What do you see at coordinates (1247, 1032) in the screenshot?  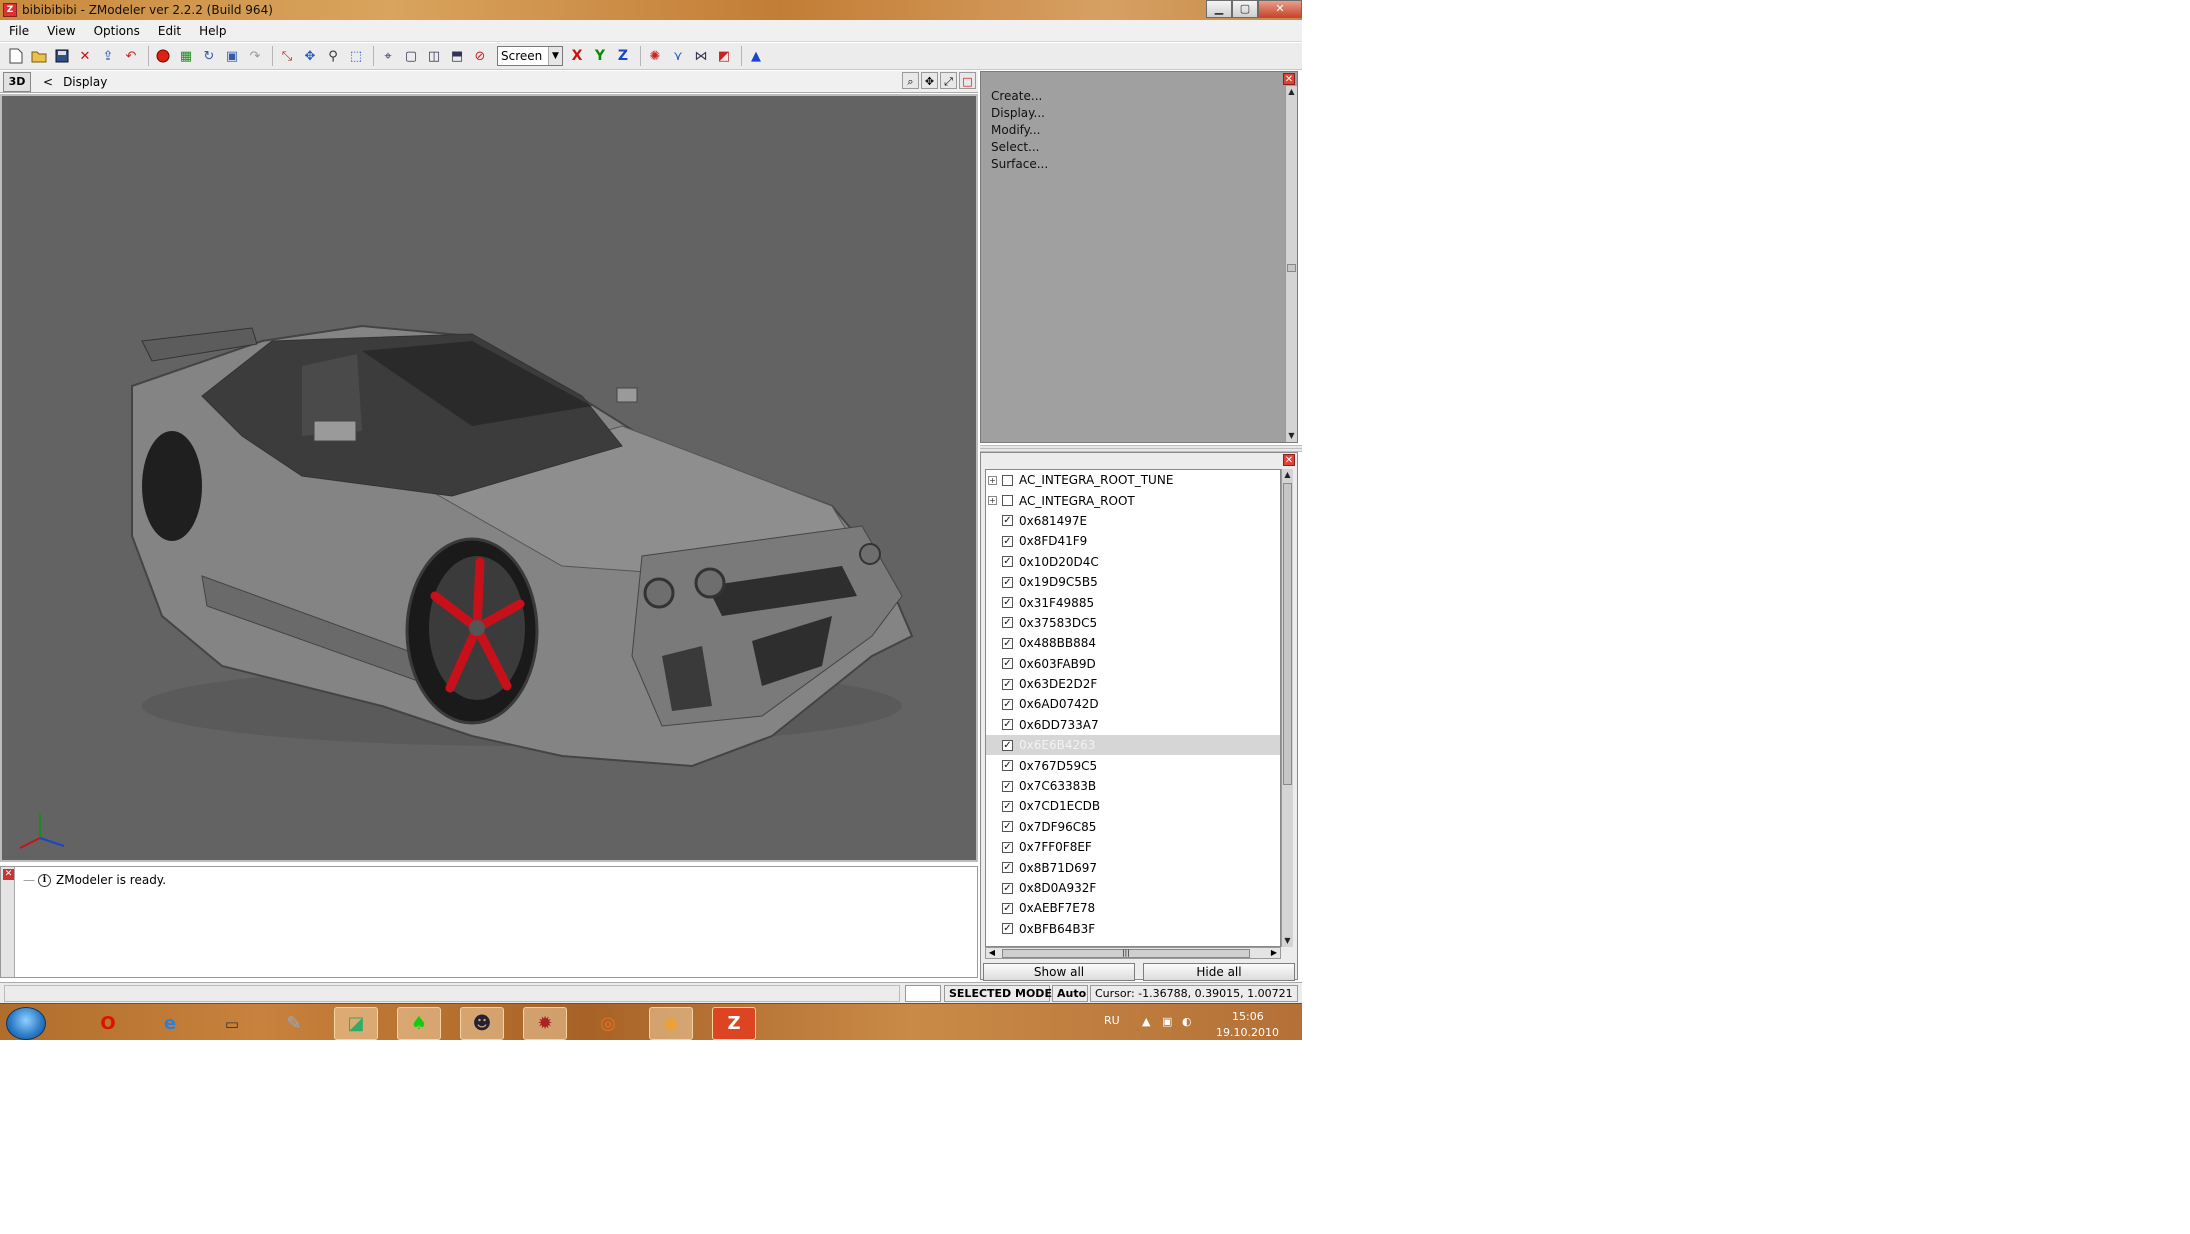 I see `clock-date: 19.10.2010` at bounding box center [1247, 1032].